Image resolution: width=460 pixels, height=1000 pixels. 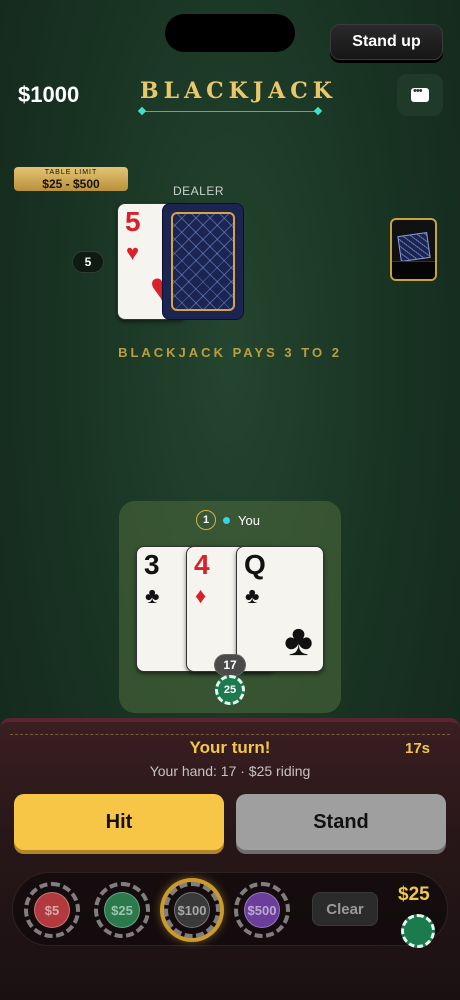 What do you see at coordinates (133, 221) in the screenshot?
I see `card-rank: 5` at bounding box center [133, 221].